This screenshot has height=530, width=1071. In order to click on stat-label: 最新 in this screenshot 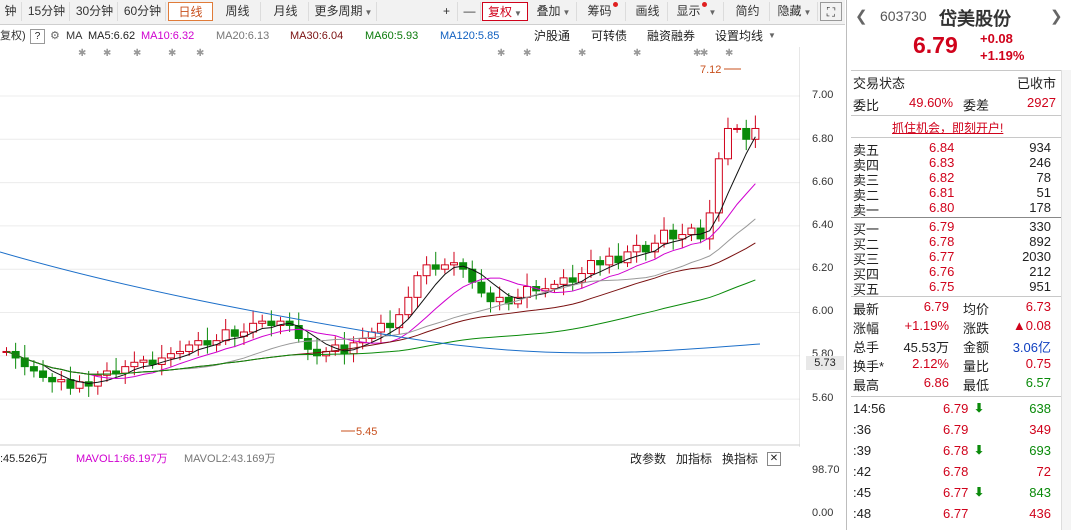, I will do `click(866, 309)`.